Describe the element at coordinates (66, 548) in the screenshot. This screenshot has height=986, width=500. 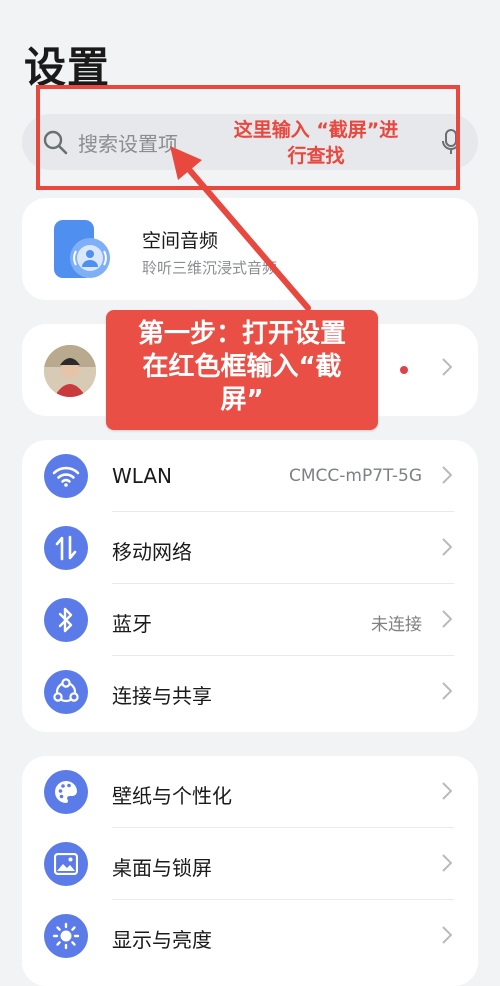
I see `mobile-data-icon` at that location.